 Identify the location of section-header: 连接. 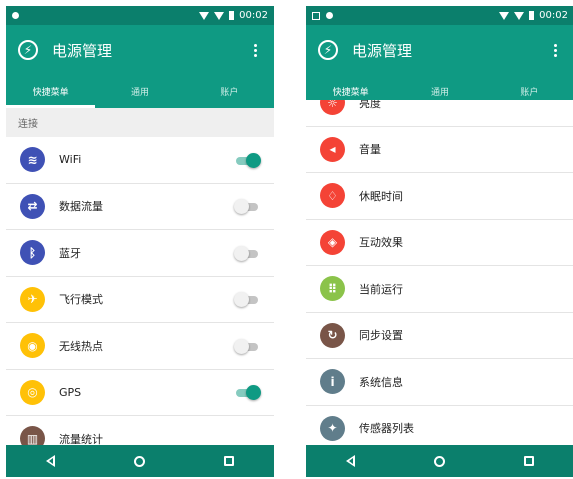
(140, 122).